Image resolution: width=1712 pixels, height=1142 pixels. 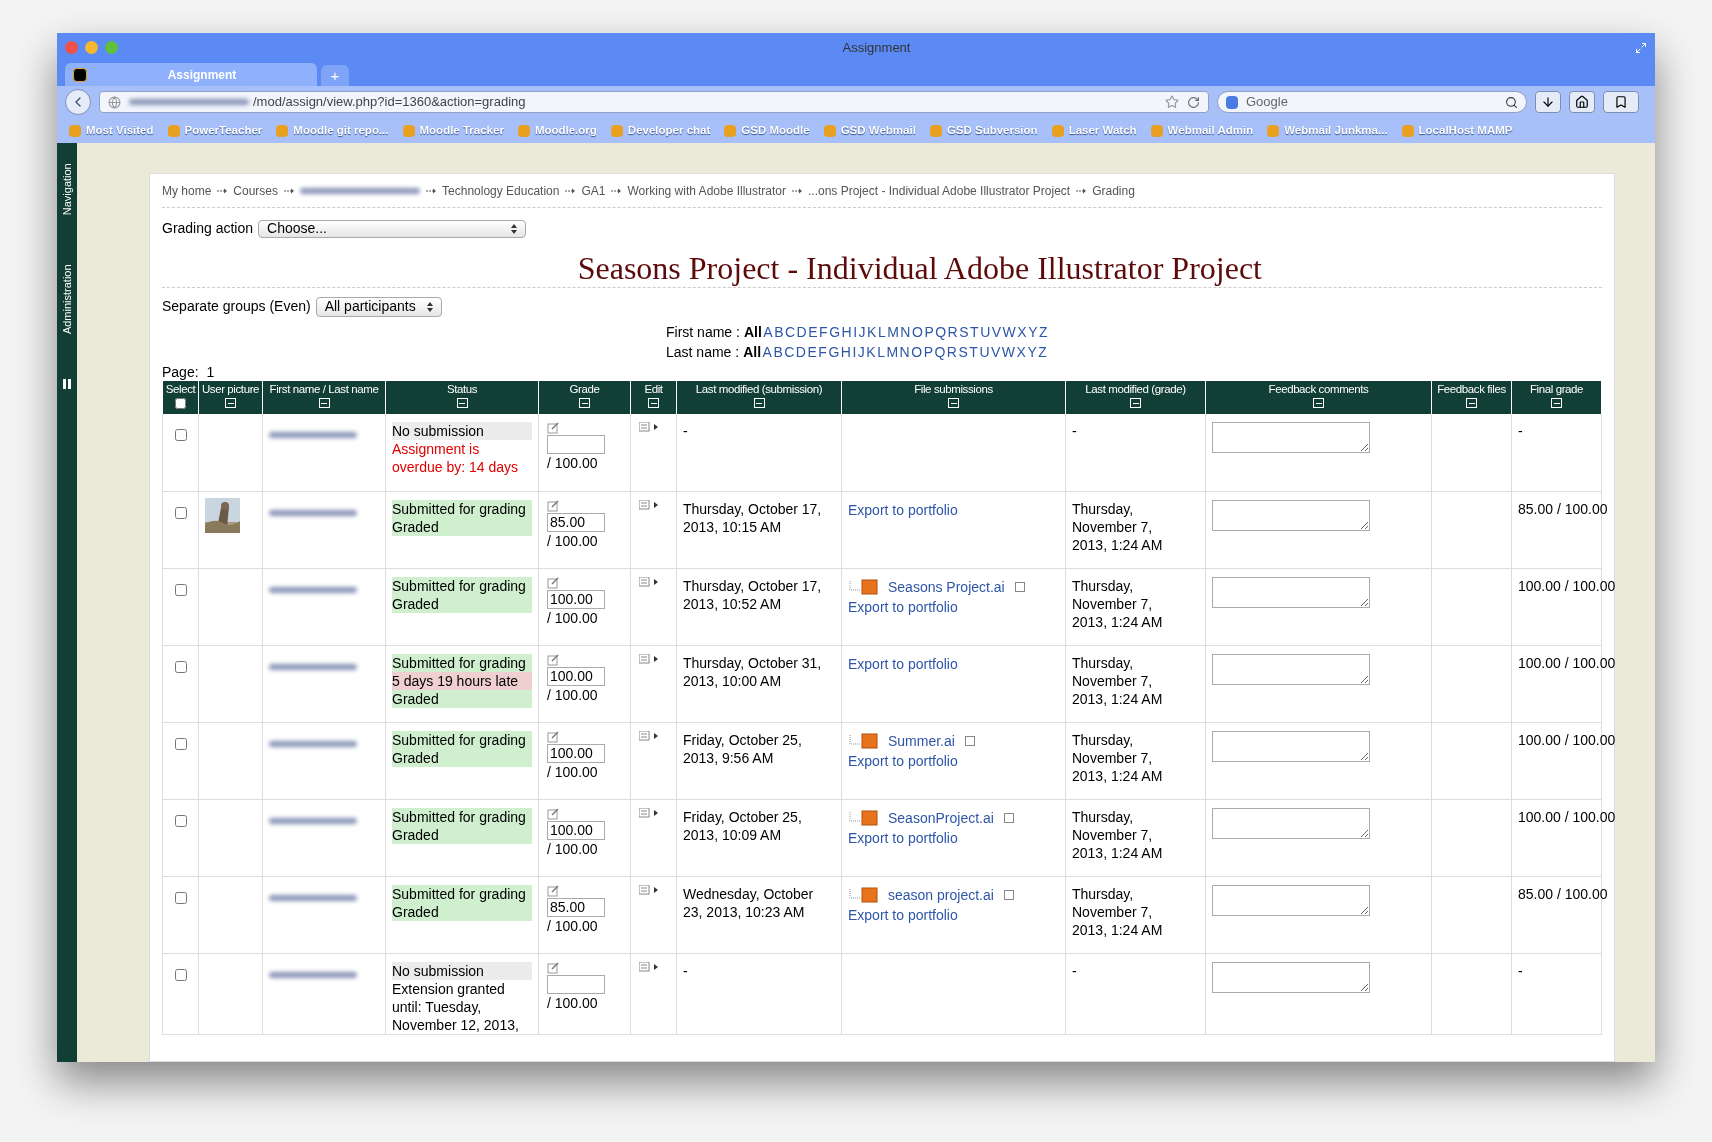 I want to click on column-header: First name / Last name, so click(x=324, y=397).